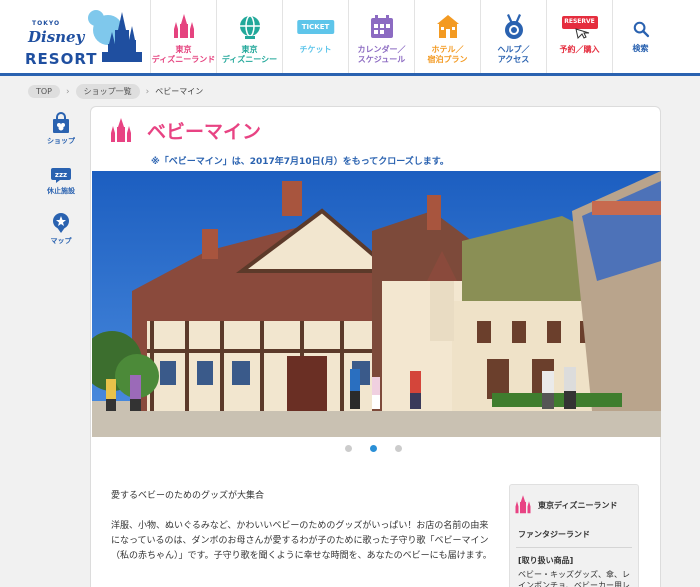 The height and width of the screenshot is (587, 700). Describe the element at coordinates (115, 36) in the screenshot. I see `castle-logo-icon` at that location.